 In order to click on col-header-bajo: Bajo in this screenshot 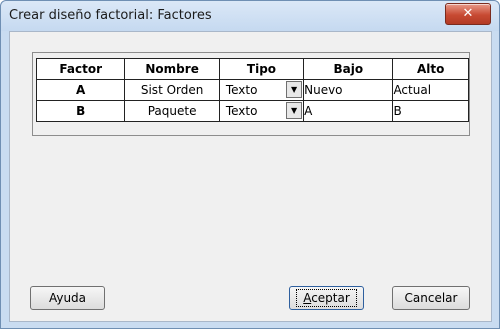, I will do `click(348, 69)`.